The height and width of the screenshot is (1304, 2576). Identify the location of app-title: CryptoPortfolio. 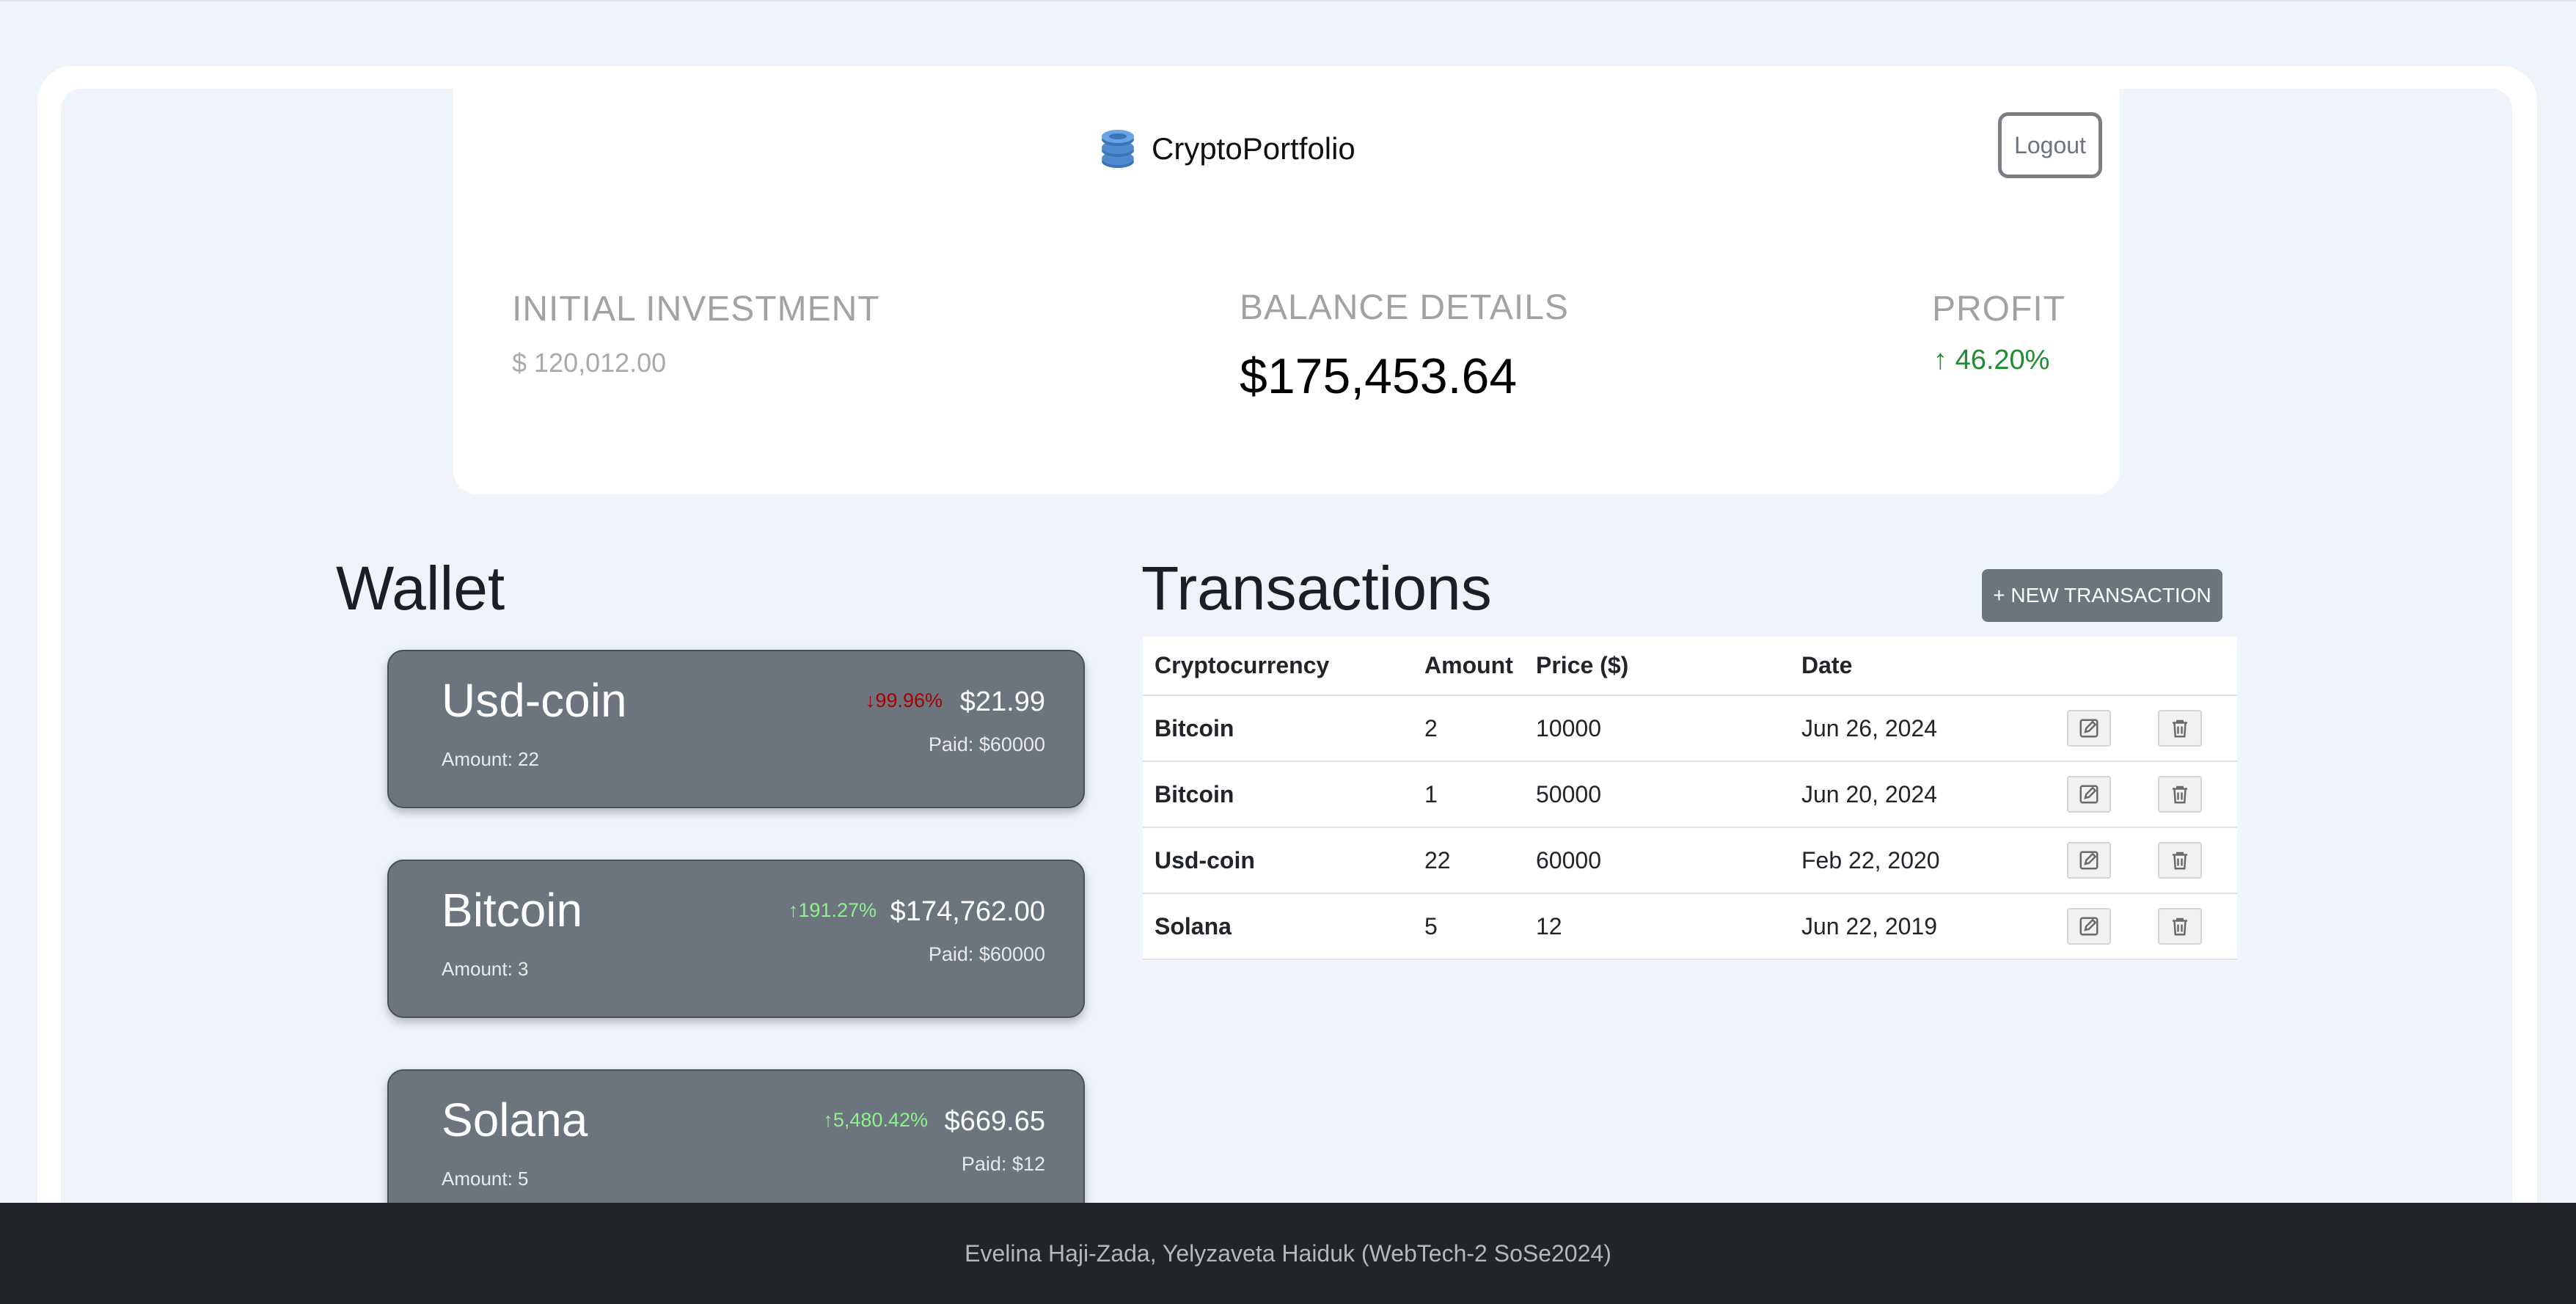
(1254, 148).